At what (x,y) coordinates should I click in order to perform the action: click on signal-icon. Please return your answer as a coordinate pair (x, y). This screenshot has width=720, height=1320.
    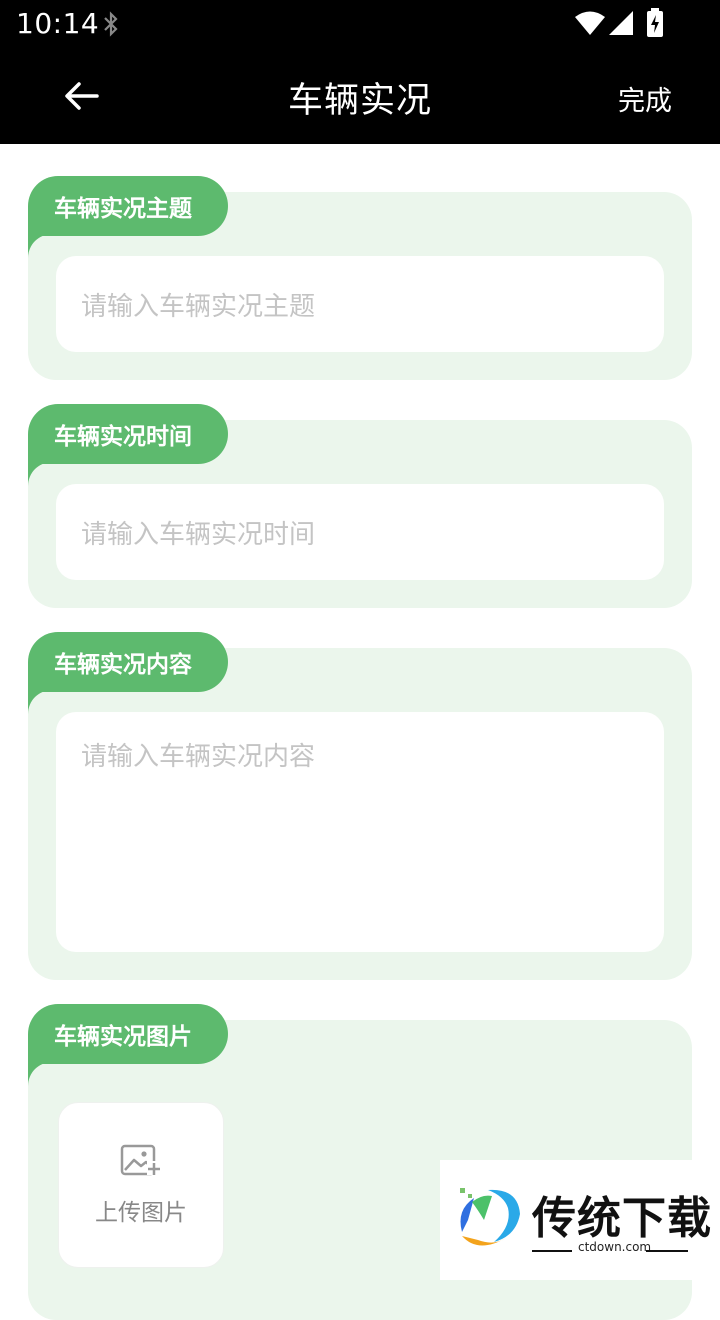
    Looking at the image, I should click on (621, 25).